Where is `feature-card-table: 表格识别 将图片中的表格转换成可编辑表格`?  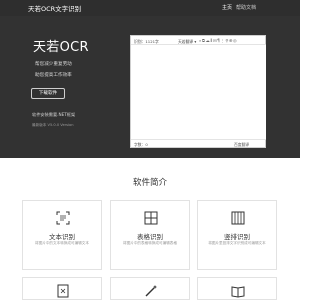
feature-card-table: 表格识别 将图片中的表格转换成可编辑表格 is located at coordinates (150, 235).